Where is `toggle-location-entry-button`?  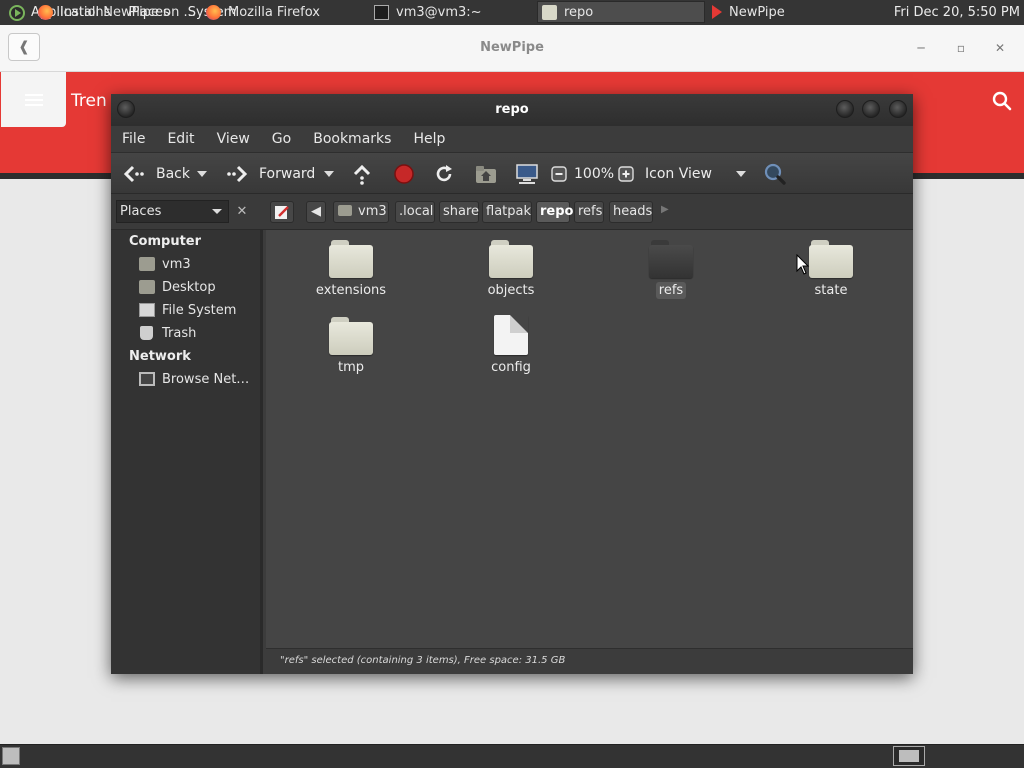
toggle-location-entry-button is located at coordinates (282, 212).